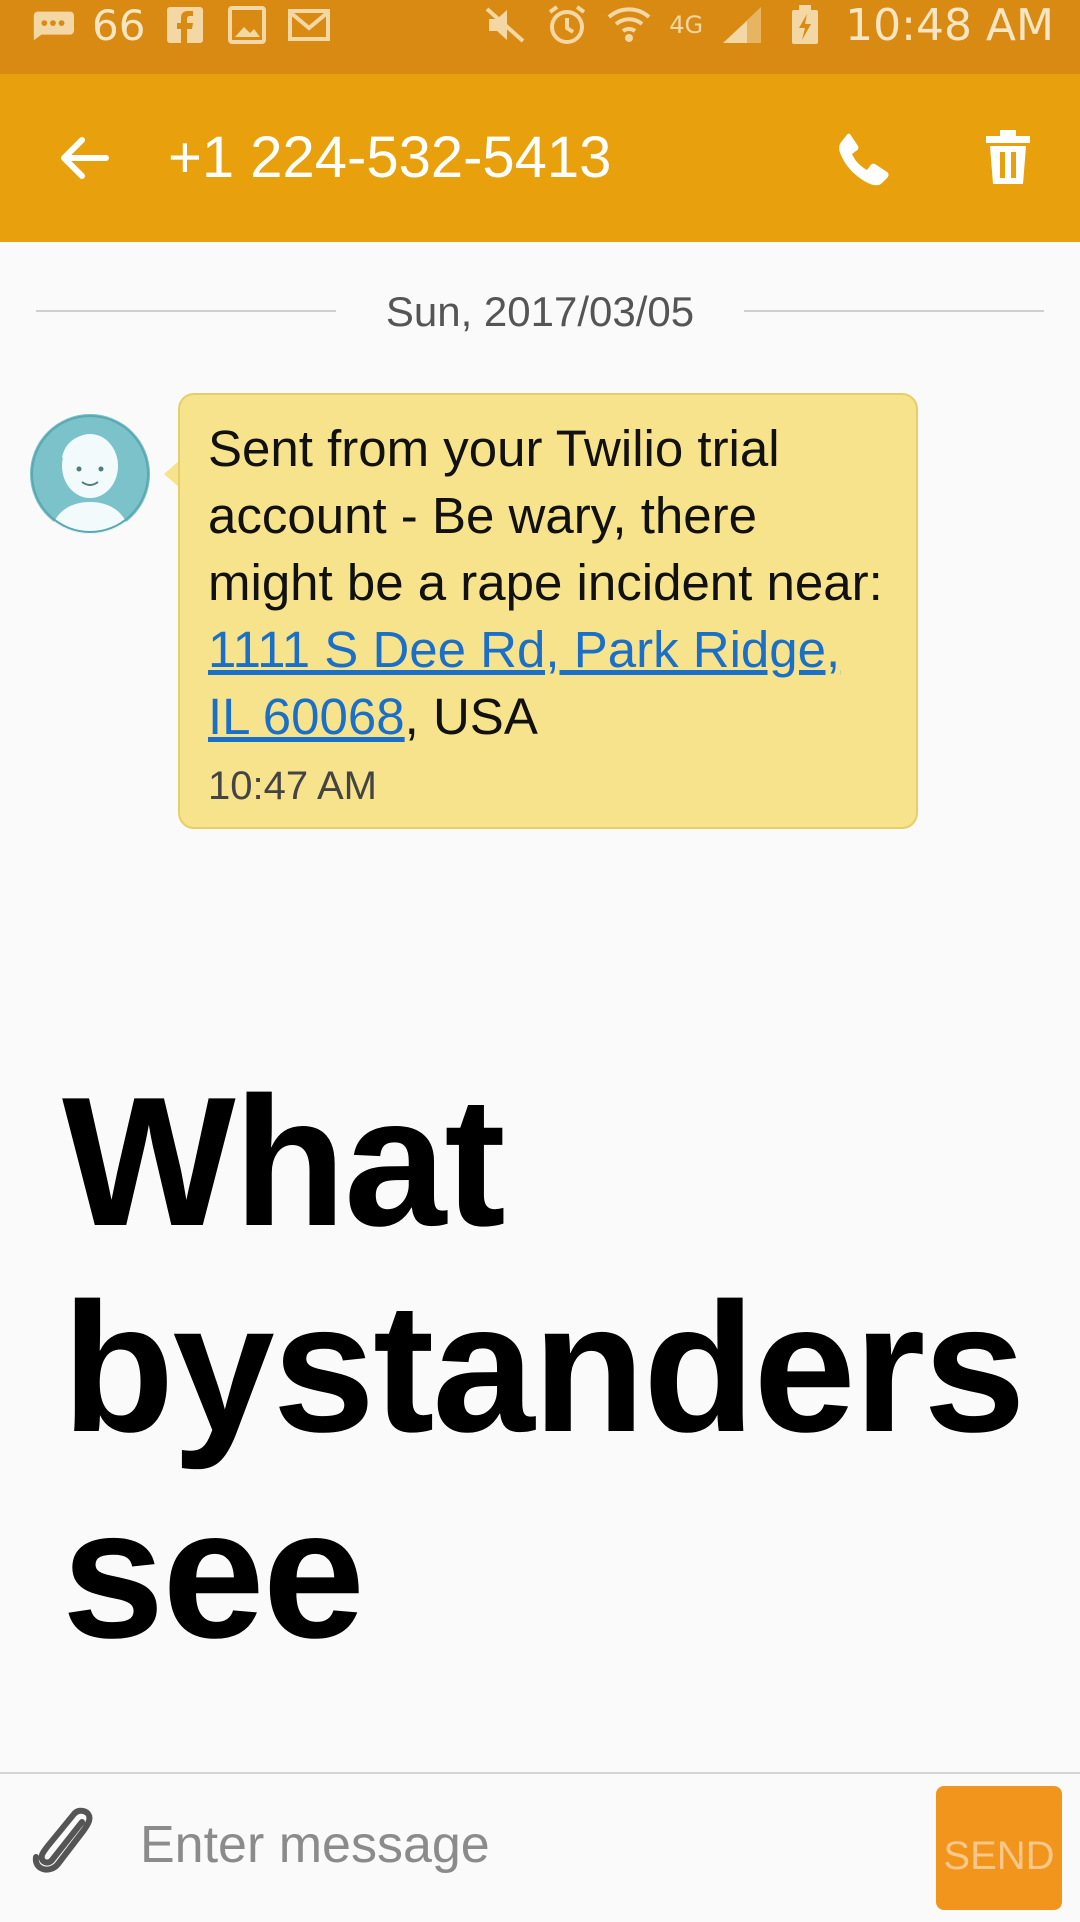 This screenshot has width=1080, height=1922. What do you see at coordinates (119, 25) in the screenshot?
I see `notification-count: 66` at bounding box center [119, 25].